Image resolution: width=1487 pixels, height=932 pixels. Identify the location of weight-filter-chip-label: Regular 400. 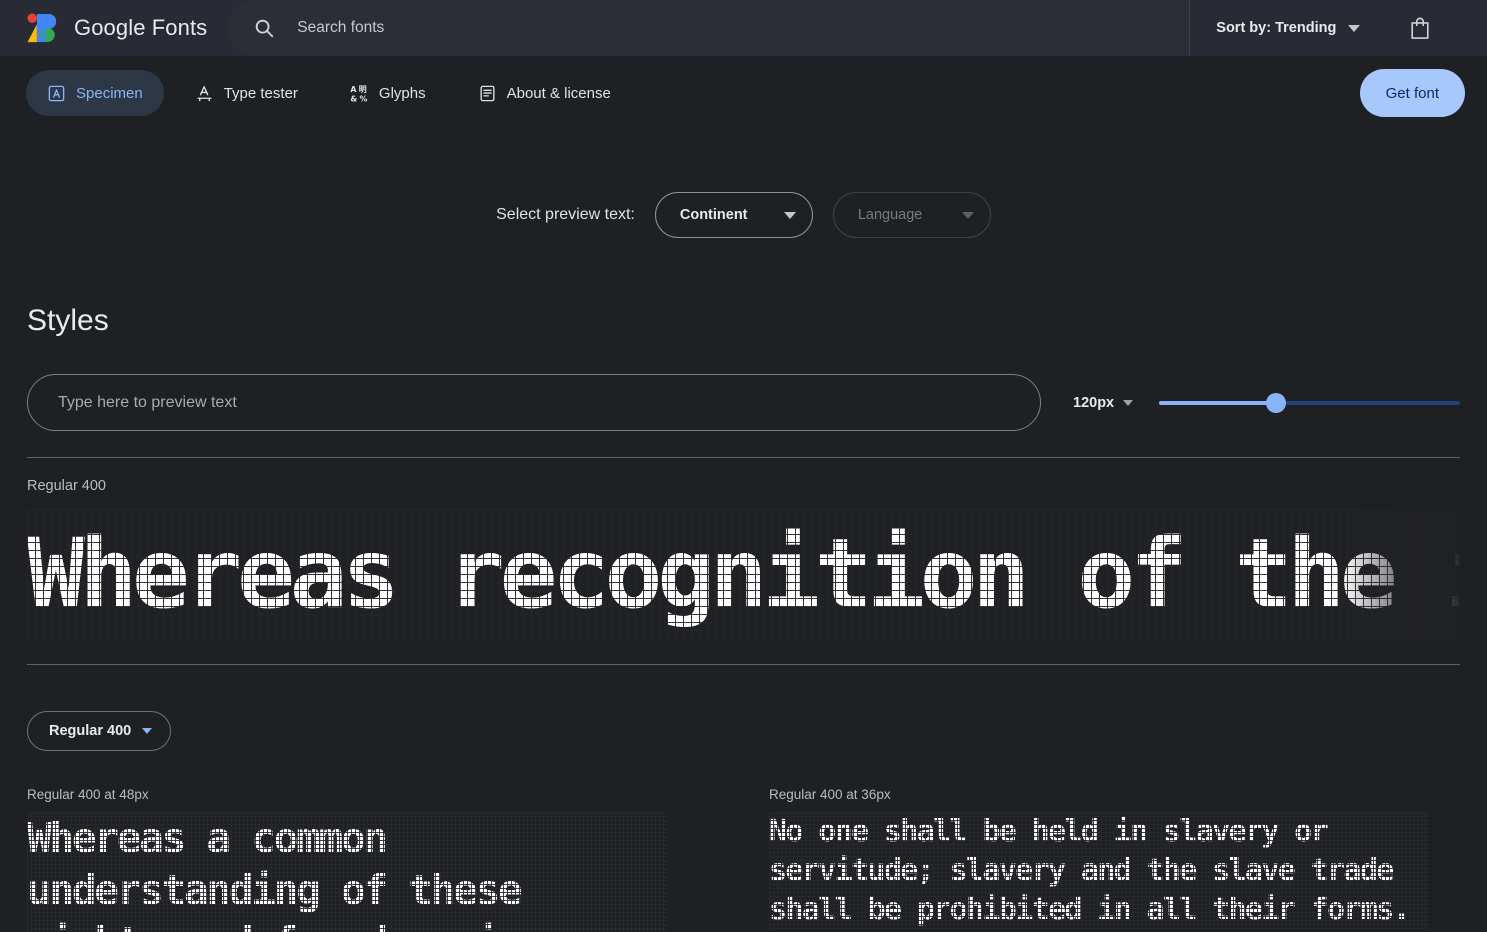
(90, 731).